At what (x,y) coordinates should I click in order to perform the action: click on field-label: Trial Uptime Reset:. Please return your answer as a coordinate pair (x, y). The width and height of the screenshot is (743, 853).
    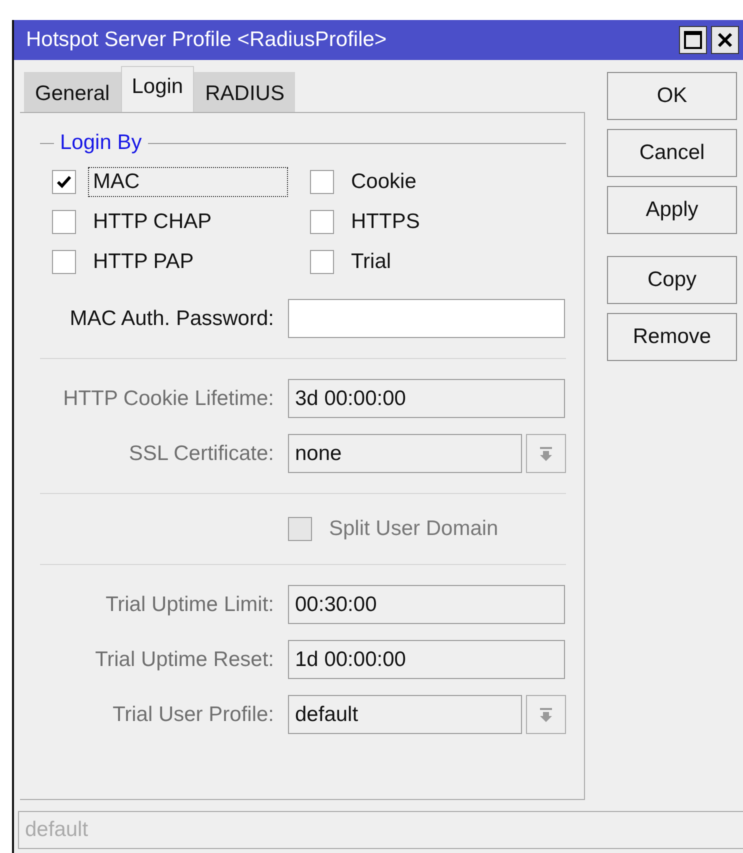
    Looking at the image, I should click on (184, 660).